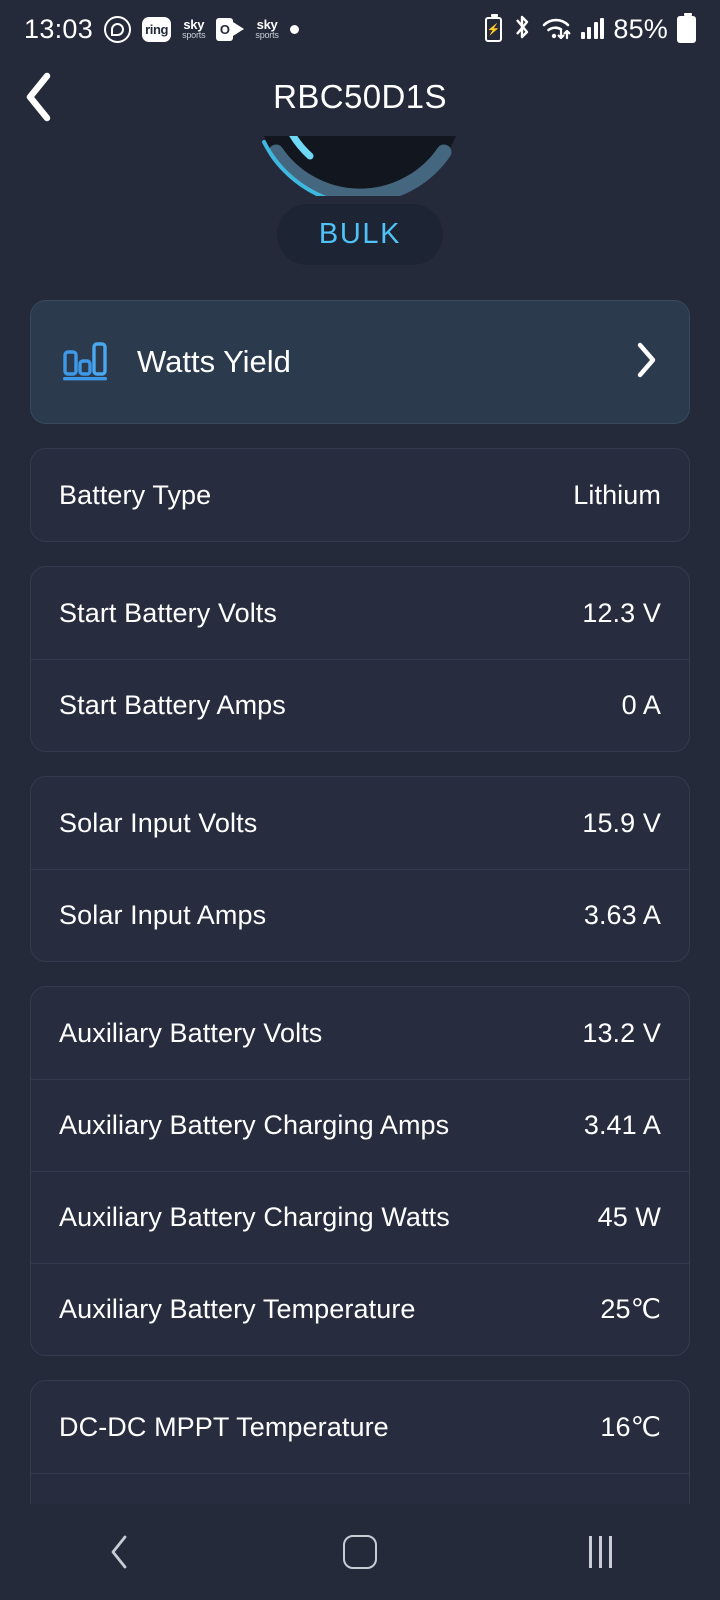  I want to click on notification-dot-icon, so click(294, 29).